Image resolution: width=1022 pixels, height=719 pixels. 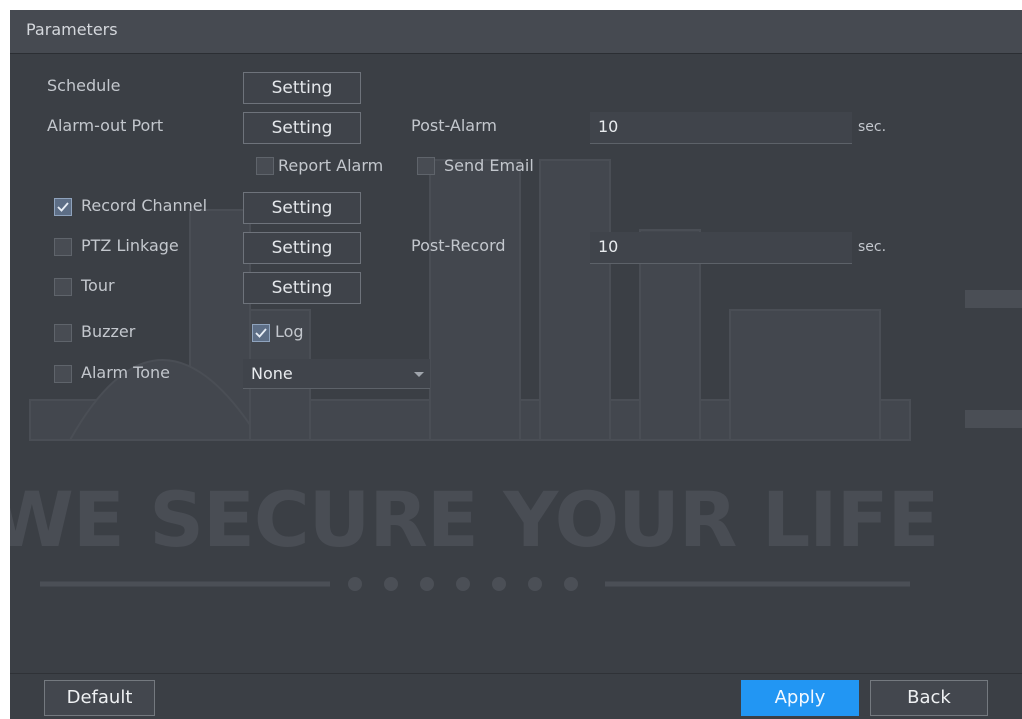 I want to click on post-record-unit: sec., so click(x=872, y=247).